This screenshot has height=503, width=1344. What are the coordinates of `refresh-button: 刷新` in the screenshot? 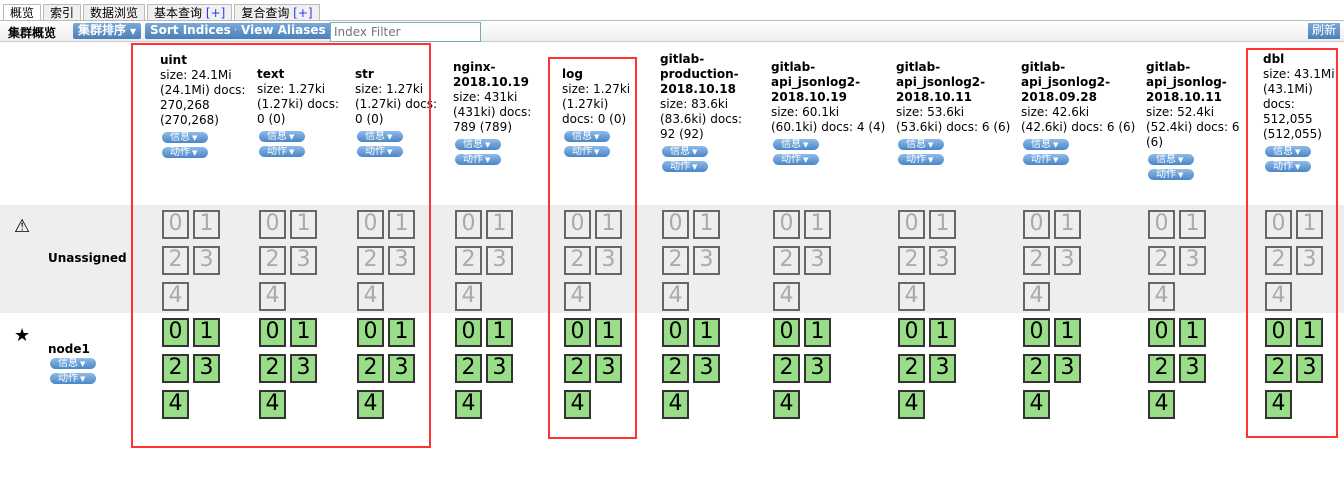 It's located at (1323, 31).